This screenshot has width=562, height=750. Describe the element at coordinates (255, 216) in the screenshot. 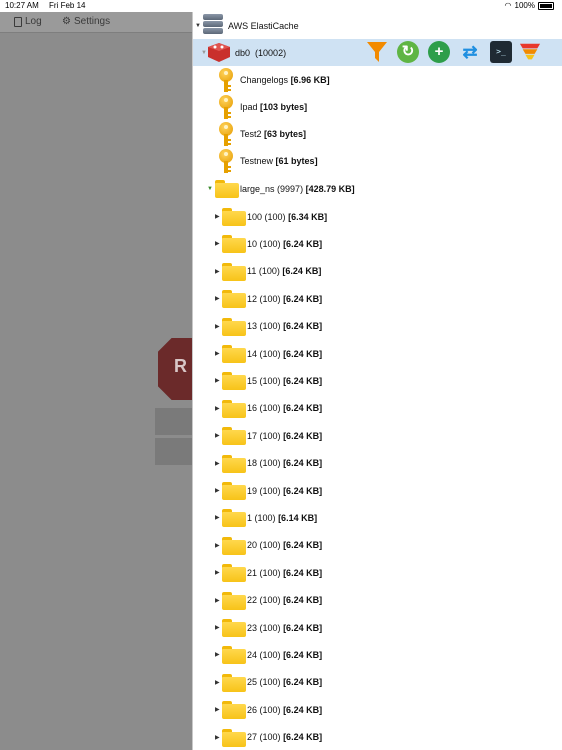

I see `folder-name: 100` at that location.